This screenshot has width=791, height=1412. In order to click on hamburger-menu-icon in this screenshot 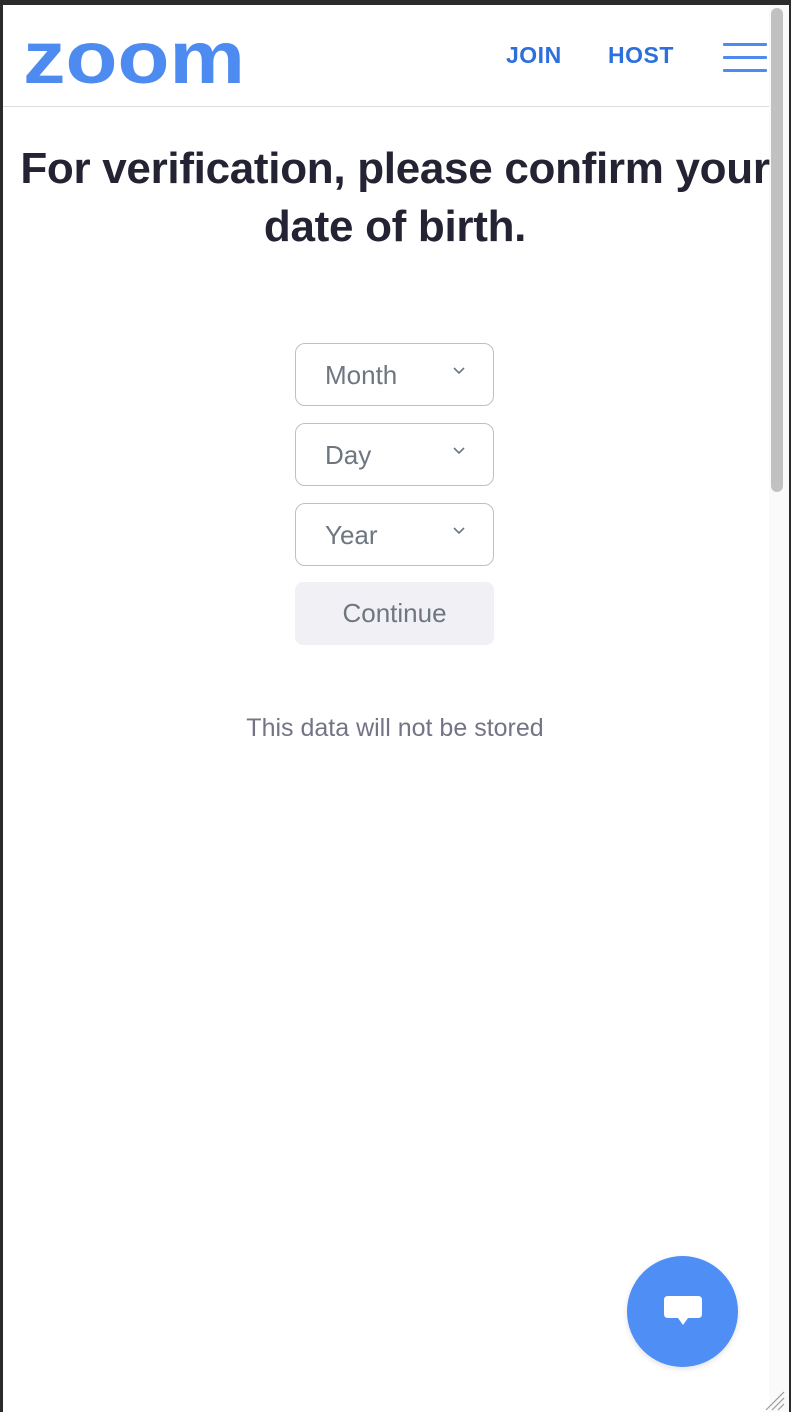, I will do `click(746, 60)`.